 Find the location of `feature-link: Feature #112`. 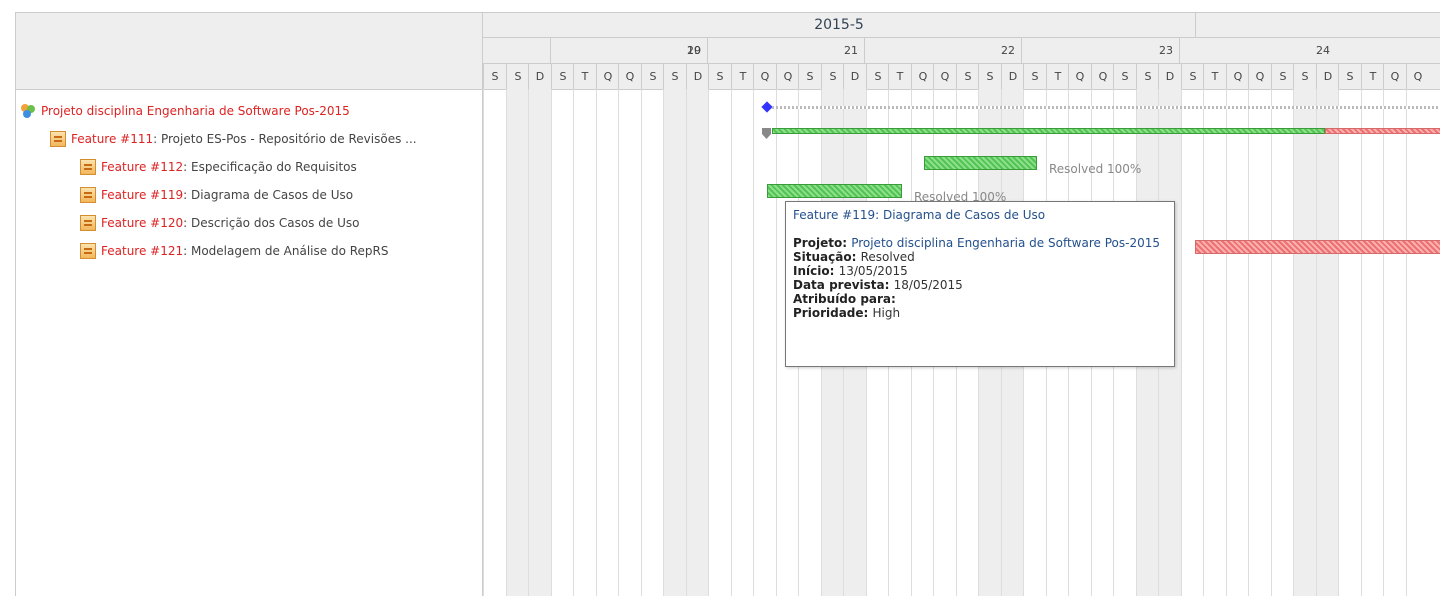

feature-link: Feature #112 is located at coordinates (142, 167).